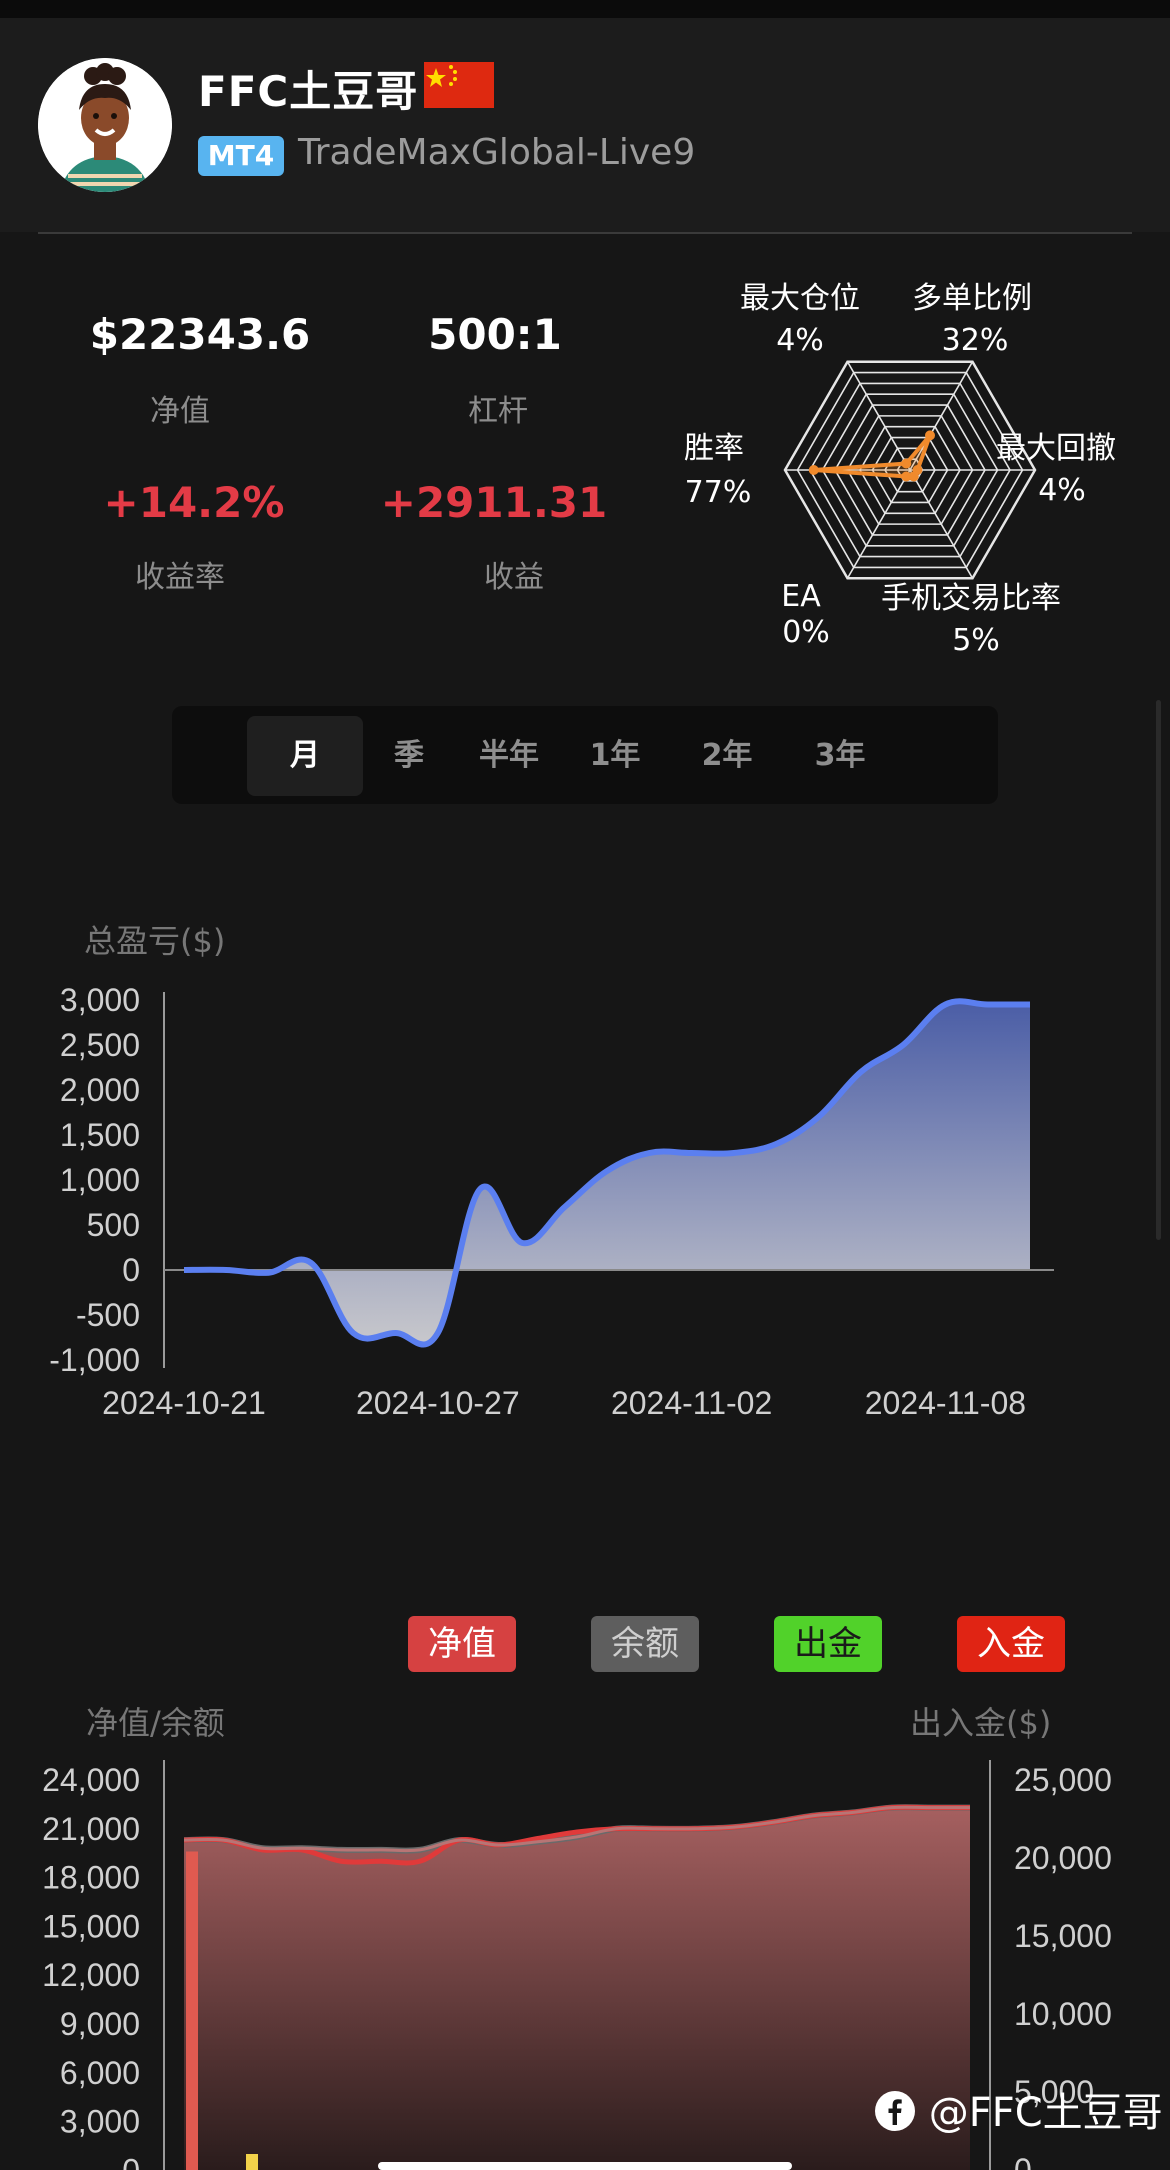  Describe the element at coordinates (498, 411) in the screenshot. I see `leverage-label: 杠杆` at that location.